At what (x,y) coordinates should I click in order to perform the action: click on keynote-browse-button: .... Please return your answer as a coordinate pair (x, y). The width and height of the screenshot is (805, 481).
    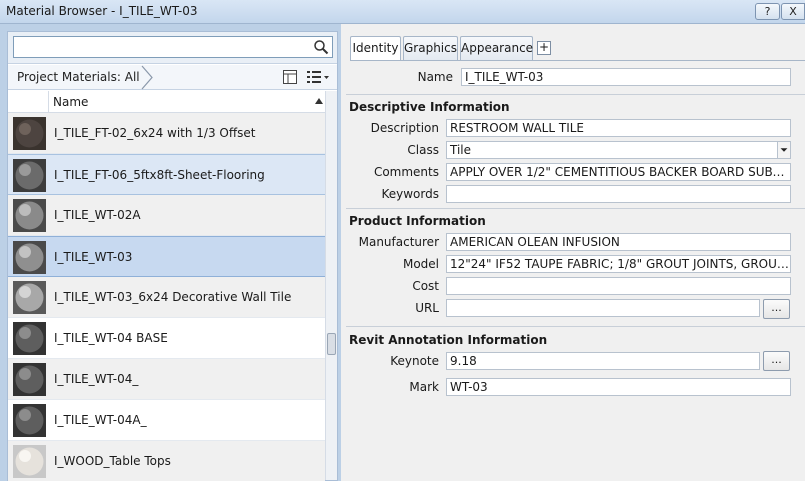
    Looking at the image, I should click on (776, 361).